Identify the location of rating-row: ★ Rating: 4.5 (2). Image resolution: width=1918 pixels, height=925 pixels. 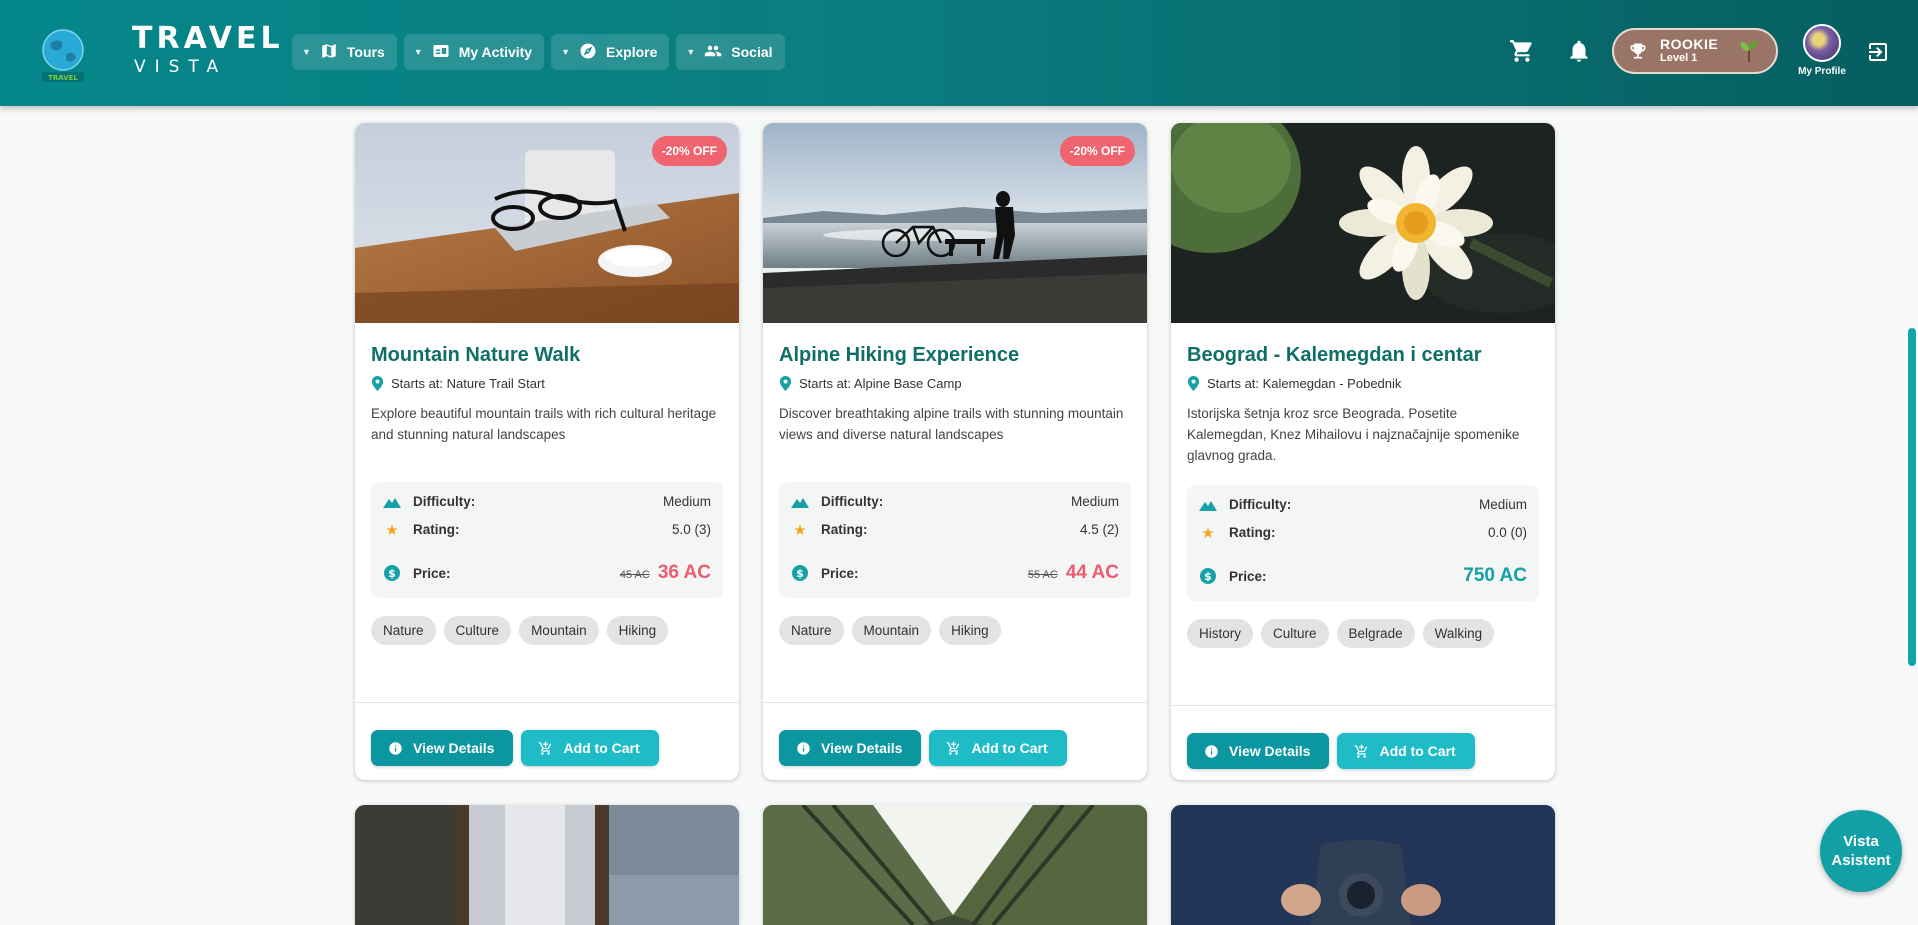
(955, 530).